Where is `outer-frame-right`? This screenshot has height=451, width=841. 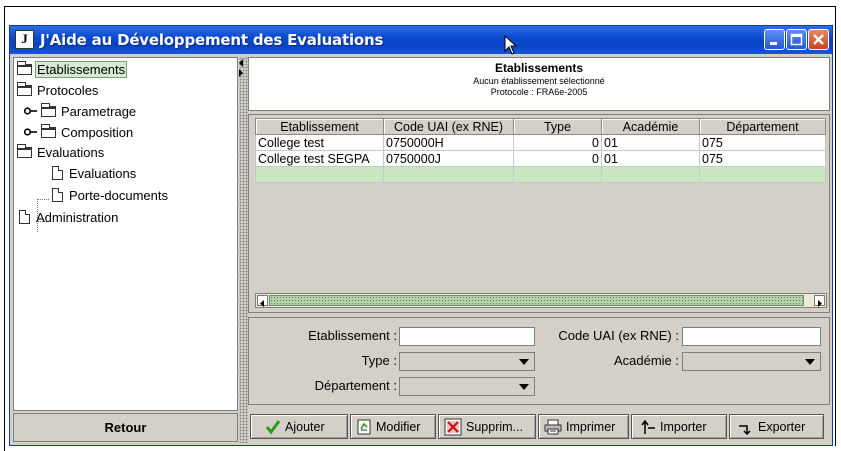 outer-frame-right is located at coordinates (835, 226).